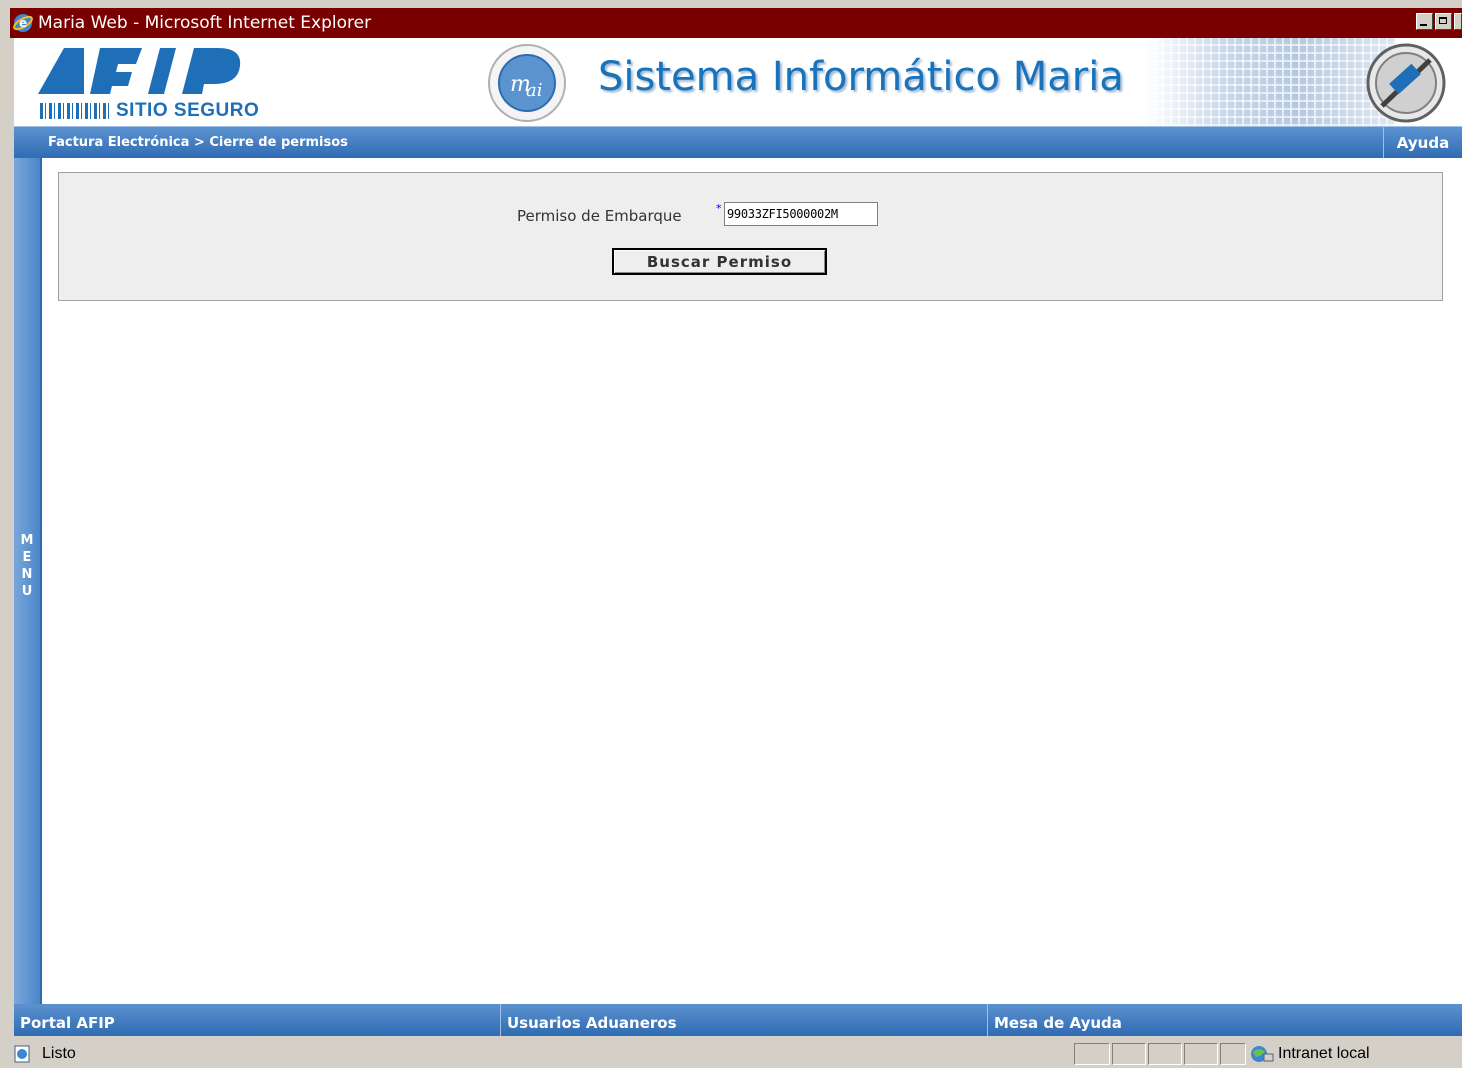 Image resolution: width=1462 pixels, height=1068 pixels. Describe the element at coordinates (59, 1053) in the screenshot. I see `status-text: Listo` at that location.